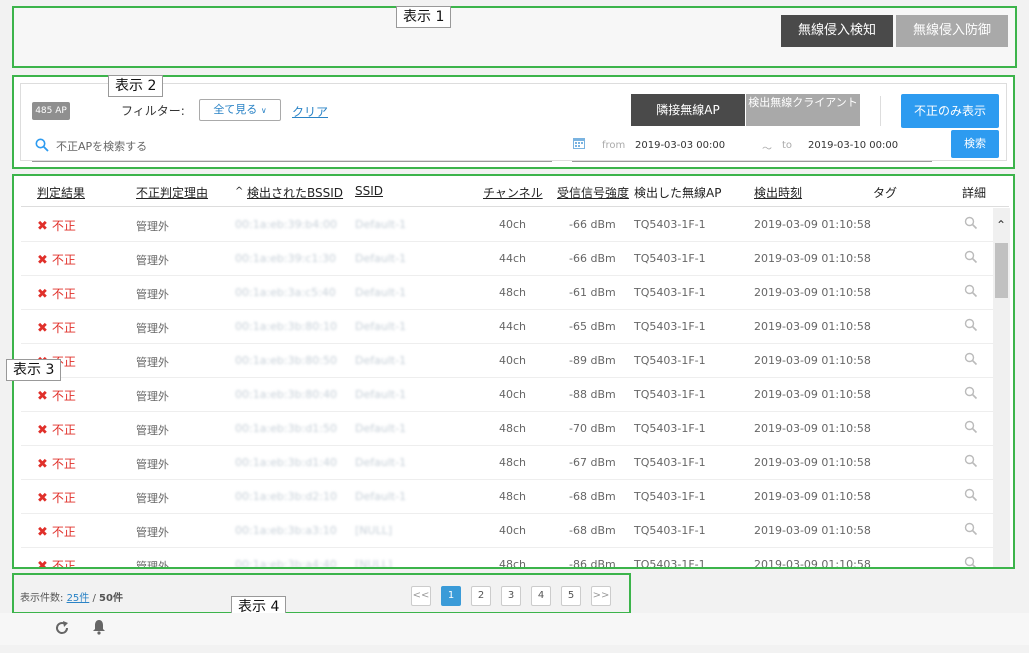 This screenshot has height=653, width=1029. What do you see at coordinates (592, 326) in the screenshot?
I see `rssi-cell: -65 dBm` at bounding box center [592, 326].